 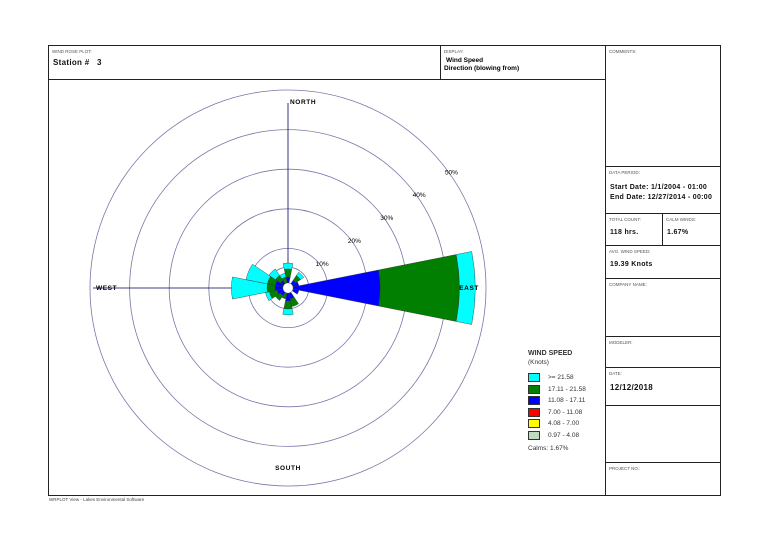 I want to click on total-count-cell: TOTAL COUNT: 118 hrs., so click(x=634, y=229).